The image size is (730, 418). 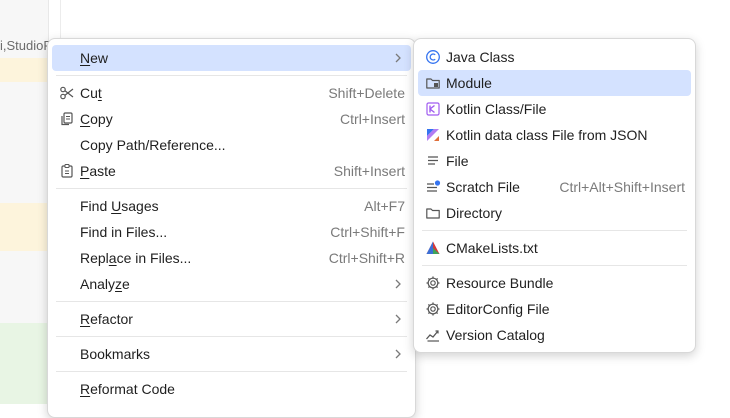 What do you see at coordinates (231, 354) in the screenshot?
I see `menu-item-bookmarks: Bookmarks` at bounding box center [231, 354].